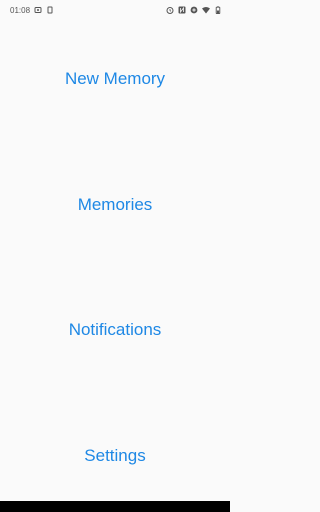  Describe the element at coordinates (170, 10) in the screenshot. I see `alarm-icon` at that location.